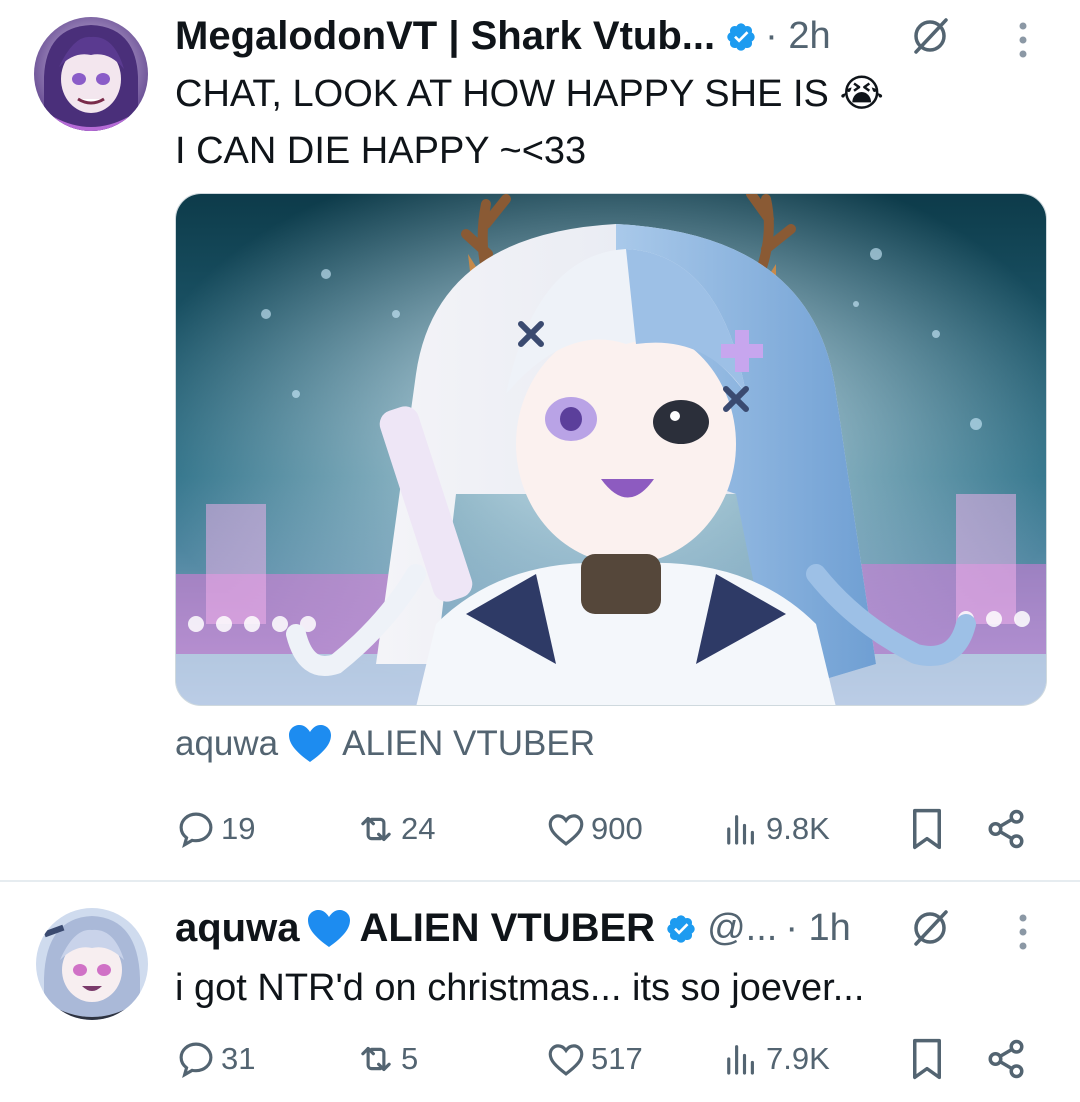 The image size is (1080, 1102). Describe the element at coordinates (215, 1059) in the screenshot. I see `reply-button: 31` at that location.